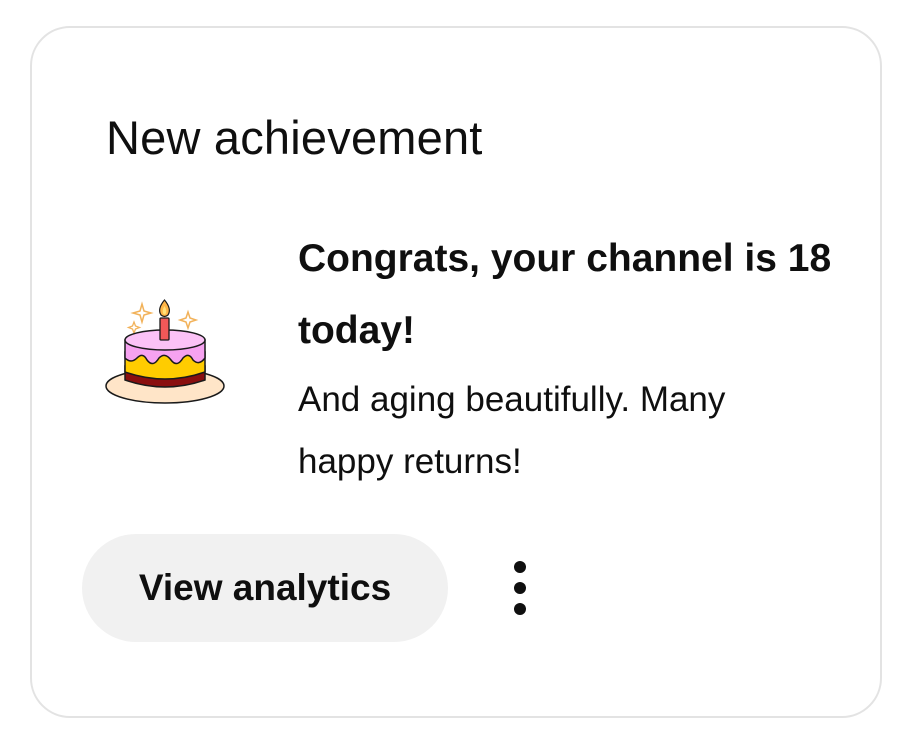 The width and height of the screenshot is (913, 749). I want to click on achievement-headline: Congrats, your channel is 18 today!, so click(565, 294).